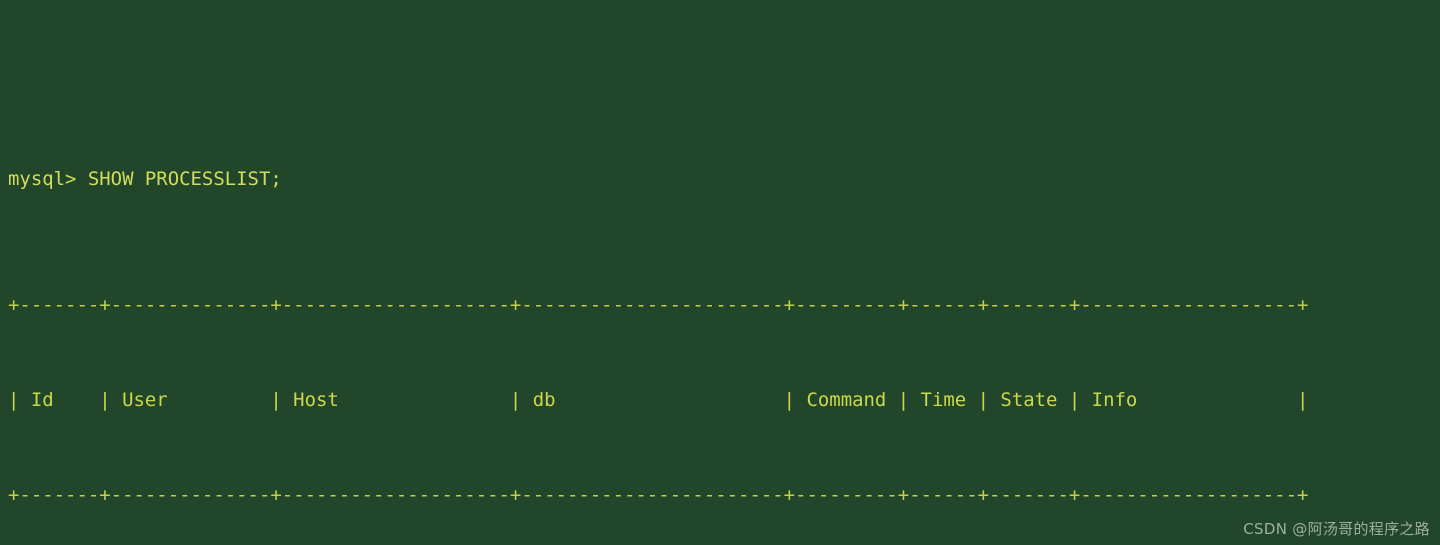  Describe the element at coordinates (1336, 529) in the screenshot. I see `csdn-watermark: CSDN @阿汤哥的程序之路` at that location.